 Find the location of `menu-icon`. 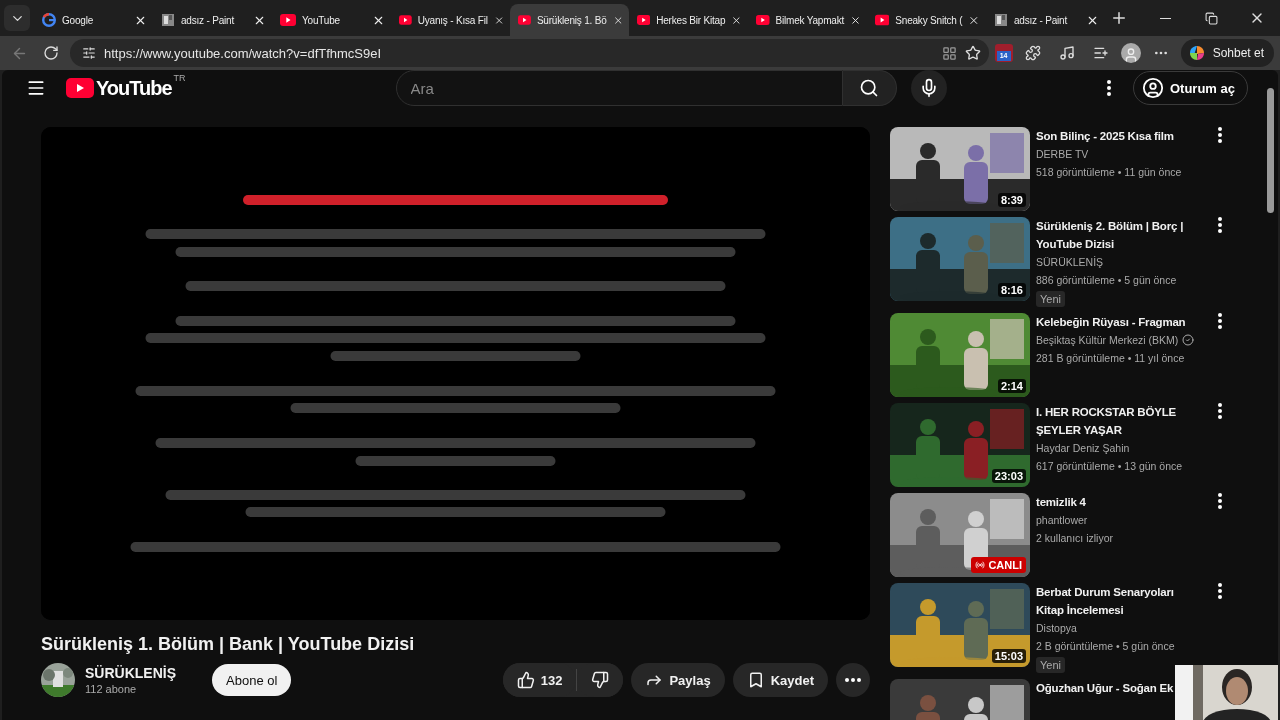

menu-icon is located at coordinates (36, 88).